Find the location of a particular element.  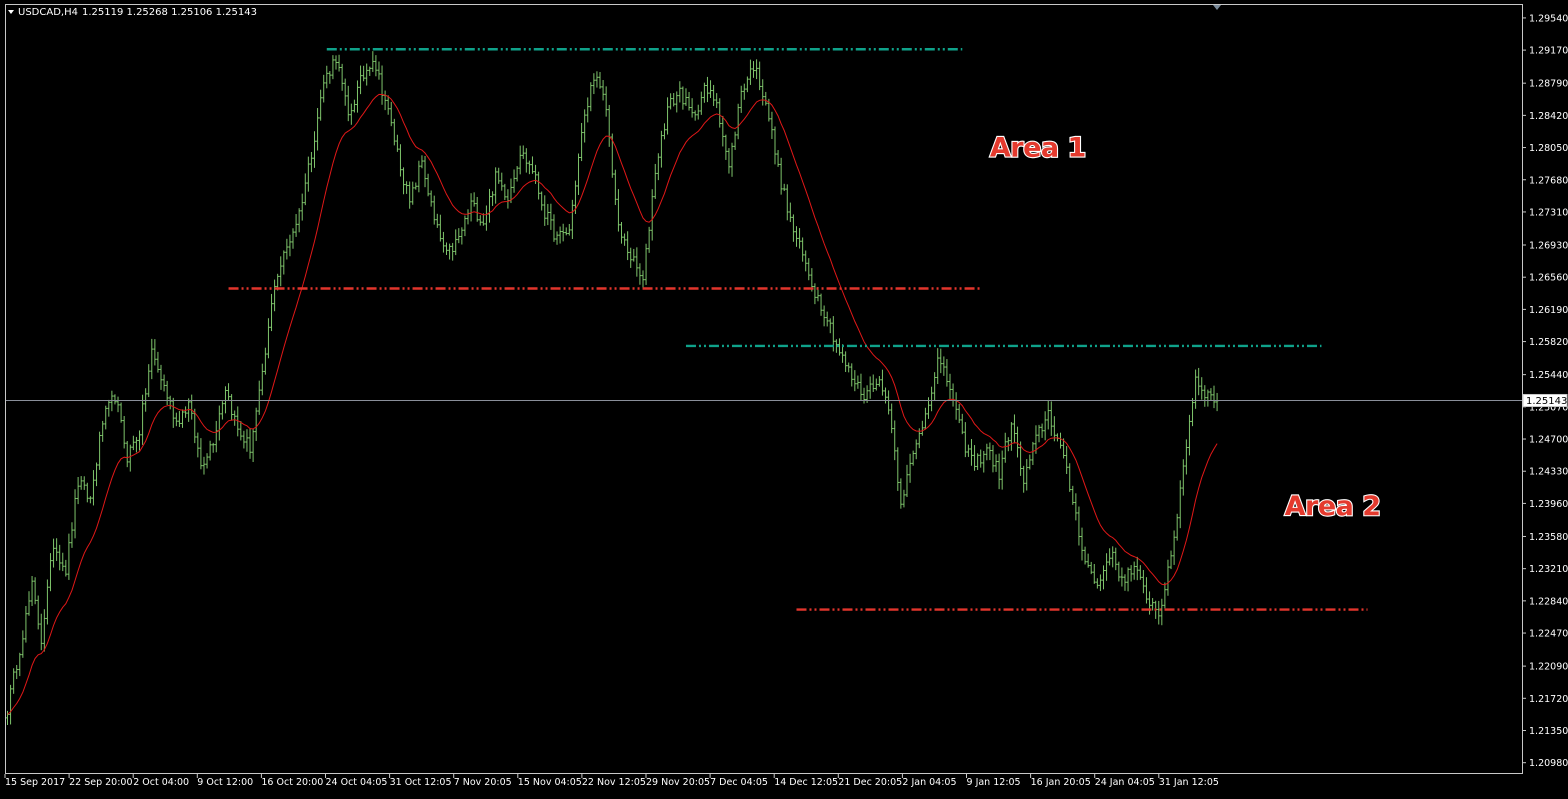

price-tick-label: 1.23960 is located at coordinates (1548, 504).